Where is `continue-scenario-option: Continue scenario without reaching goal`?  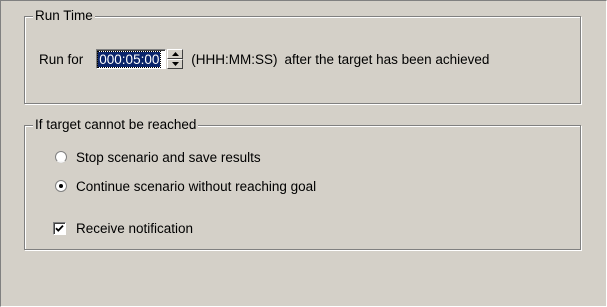
continue-scenario-option: Continue scenario without reaching goal is located at coordinates (185, 186).